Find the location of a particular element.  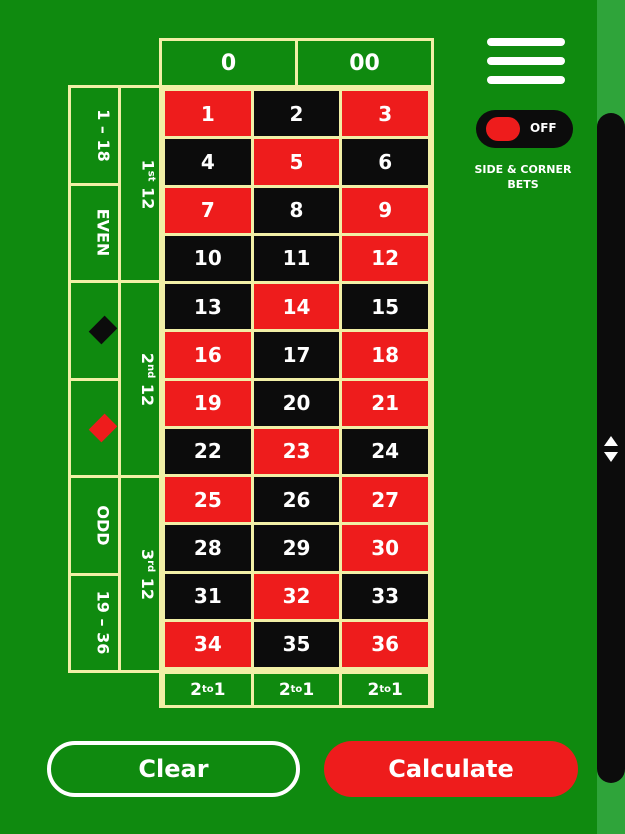

zero-row: 0 00 is located at coordinates (296, 63).